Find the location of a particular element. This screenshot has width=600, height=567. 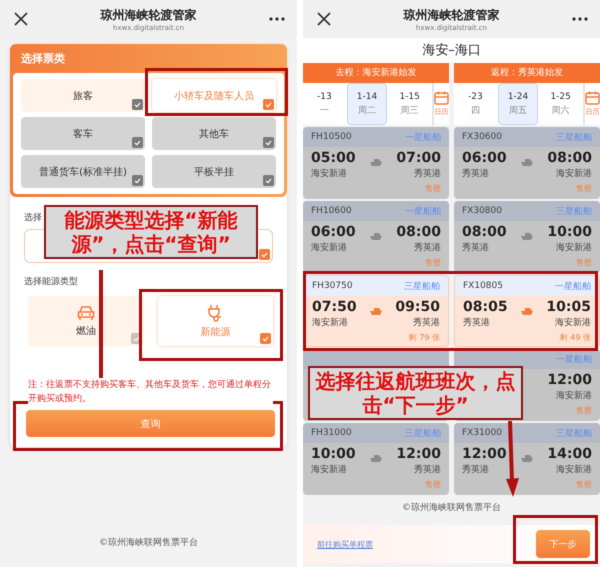

trip-card: FX31000 三星船舶 12:00 秀英港 14:00 海安新港 售罄 is located at coordinates (527, 459).